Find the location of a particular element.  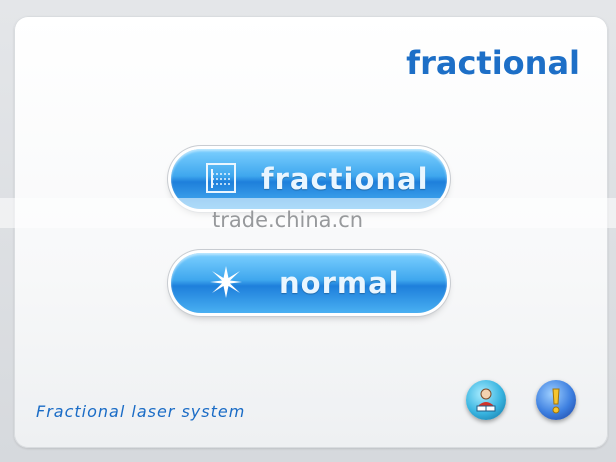

starburst-icon is located at coordinates (226, 282).